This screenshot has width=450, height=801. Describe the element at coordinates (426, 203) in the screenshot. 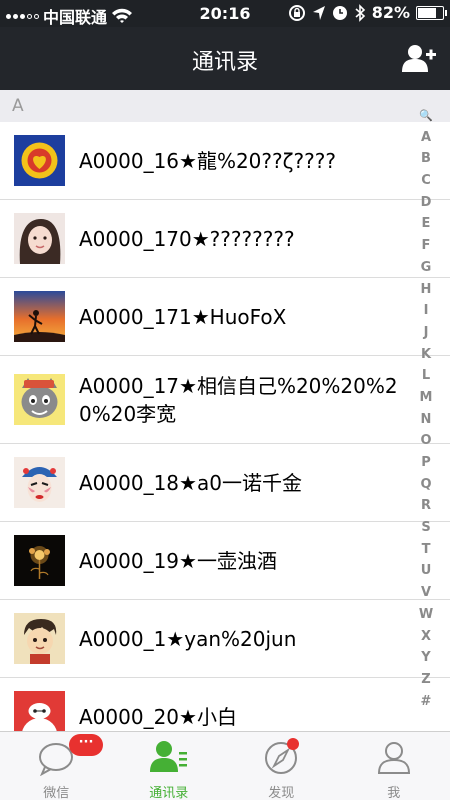

I see `index-letter: D` at that location.